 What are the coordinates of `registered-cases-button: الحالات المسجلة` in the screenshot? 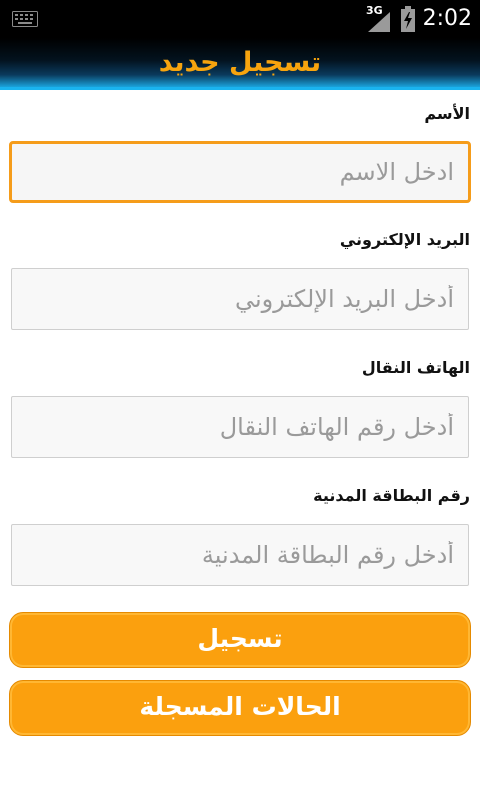 It's located at (240, 708).